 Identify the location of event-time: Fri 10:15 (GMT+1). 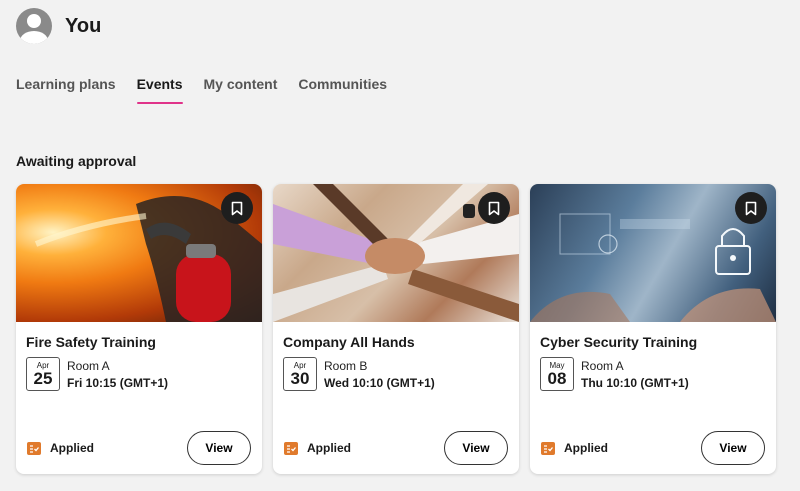
(118, 383).